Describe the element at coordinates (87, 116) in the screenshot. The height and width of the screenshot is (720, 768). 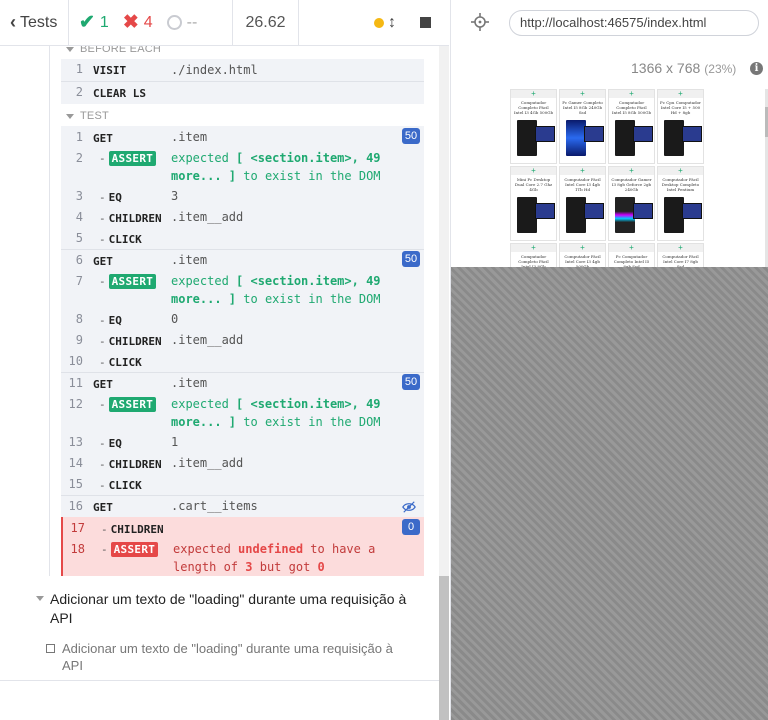
I see `test-body-header: TEST` at that location.